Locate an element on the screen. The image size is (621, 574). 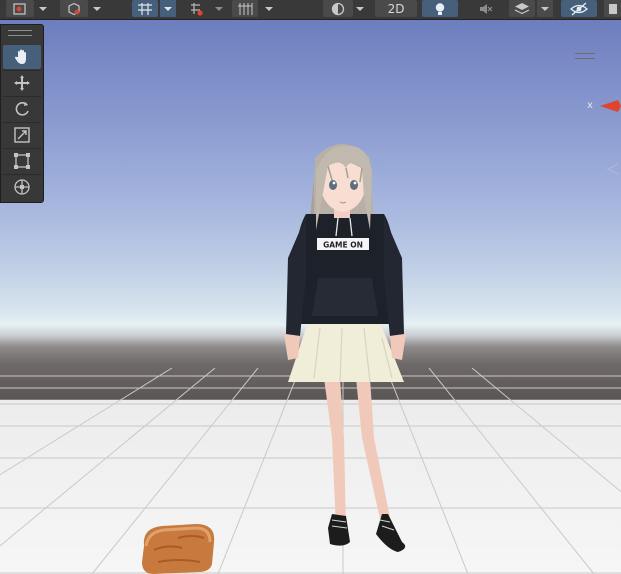
x-axis-cone-icon is located at coordinates (610, 106).